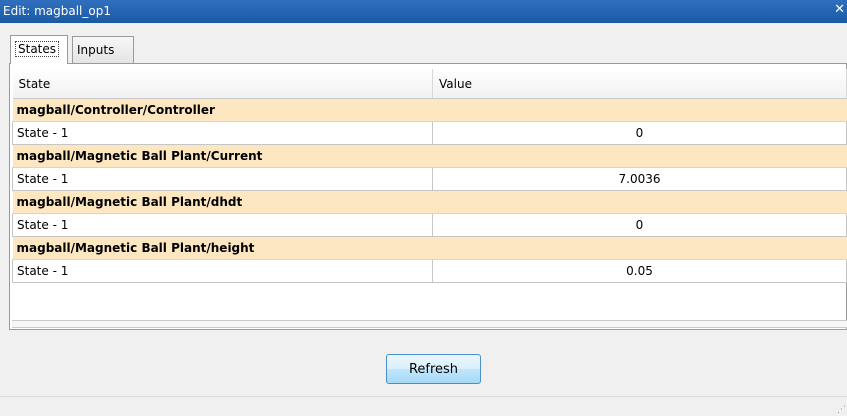 The width and height of the screenshot is (847, 416). I want to click on value-cell: 0.05, so click(639, 271).